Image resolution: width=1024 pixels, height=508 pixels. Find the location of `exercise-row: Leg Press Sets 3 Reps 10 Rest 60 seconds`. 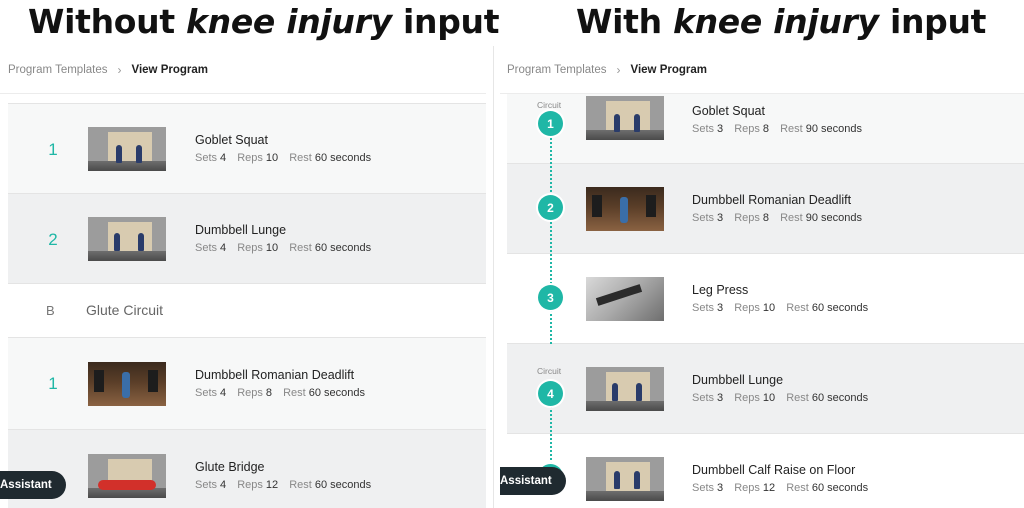

exercise-row: Leg Press Sets 3 Reps 10 Rest 60 seconds is located at coordinates (765, 299).